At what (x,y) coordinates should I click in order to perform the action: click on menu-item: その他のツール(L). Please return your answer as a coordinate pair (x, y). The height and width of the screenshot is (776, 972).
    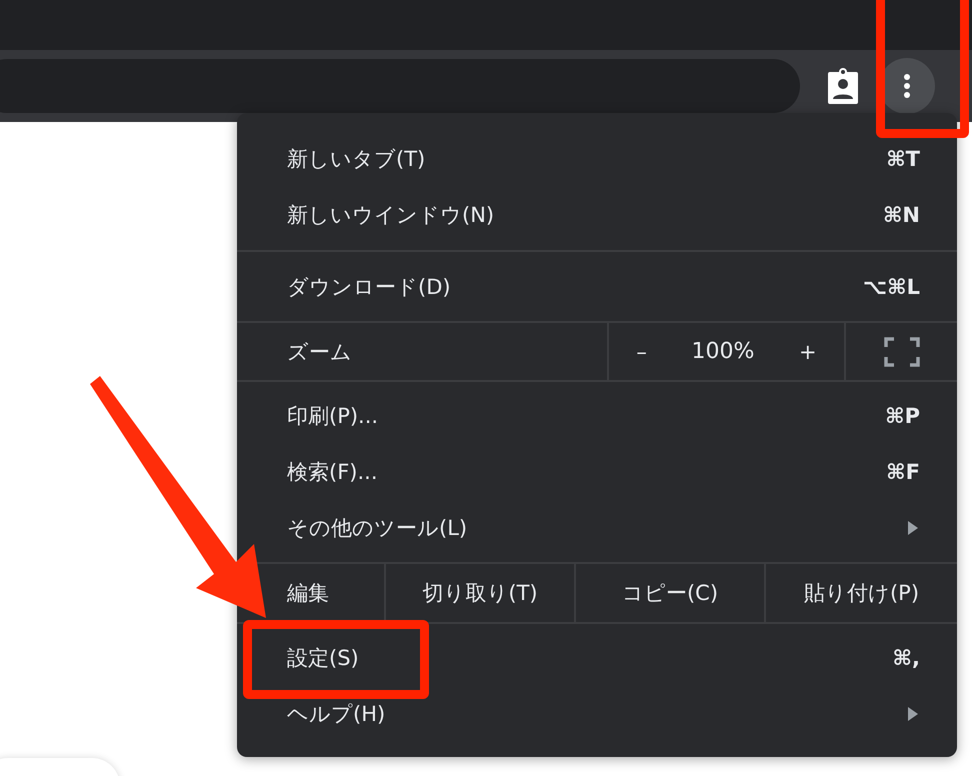
    Looking at the image, I should click on (597, 528).